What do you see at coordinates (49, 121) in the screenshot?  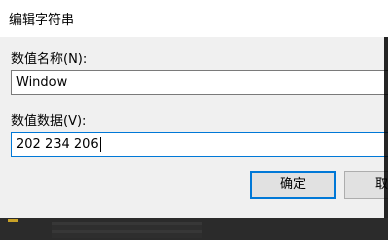 I see `value-data-label: 数值数据(V):` at bounding box center [49, 121].